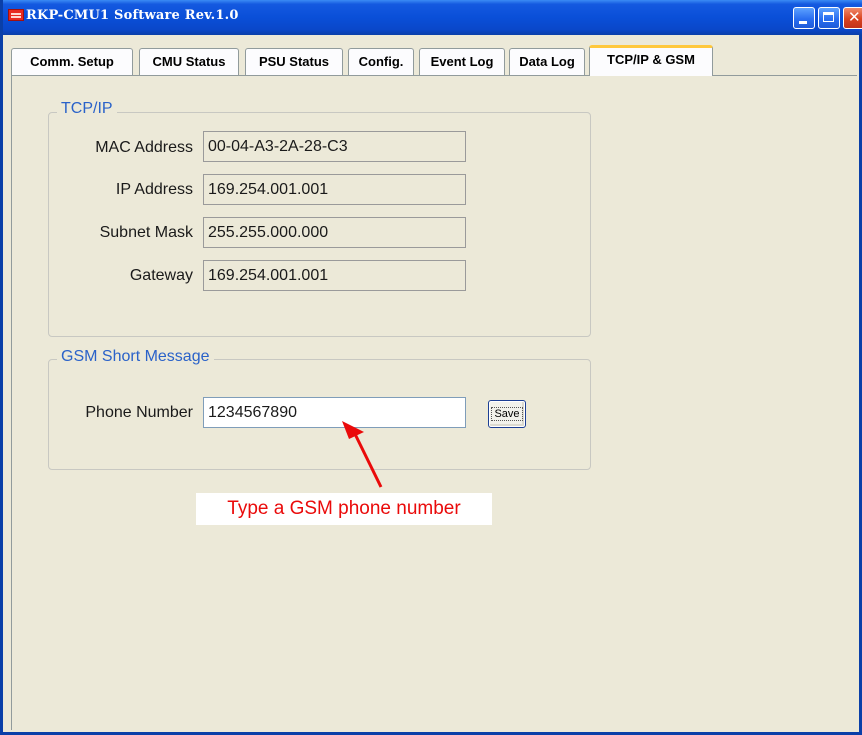  Describe the element at coordinates (362, 454) in the screenshot. I see `annotation-arrow-icon` at that location.